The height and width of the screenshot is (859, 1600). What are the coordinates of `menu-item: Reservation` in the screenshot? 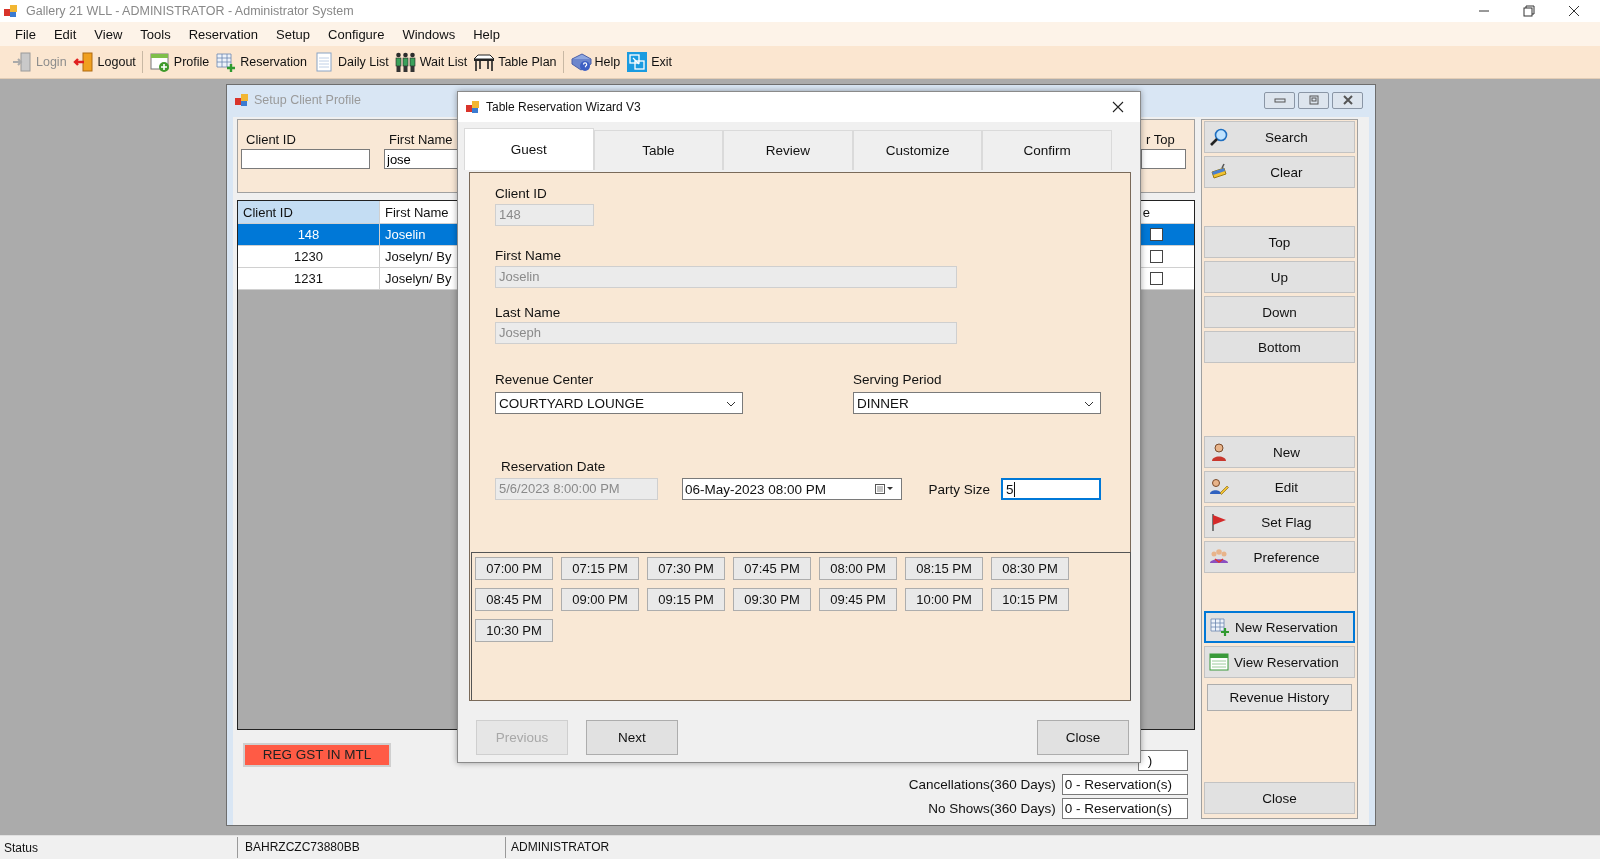 It's located at (223, 34).